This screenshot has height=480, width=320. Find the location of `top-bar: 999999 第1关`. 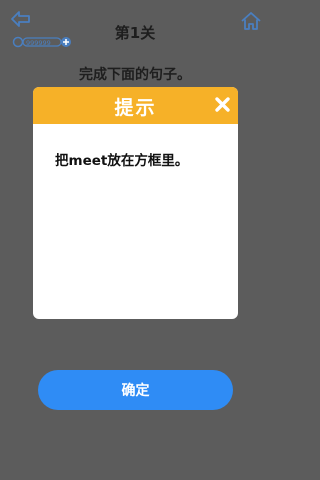

top-bar: 999999 第1关 is located at coordinates (135, 30).